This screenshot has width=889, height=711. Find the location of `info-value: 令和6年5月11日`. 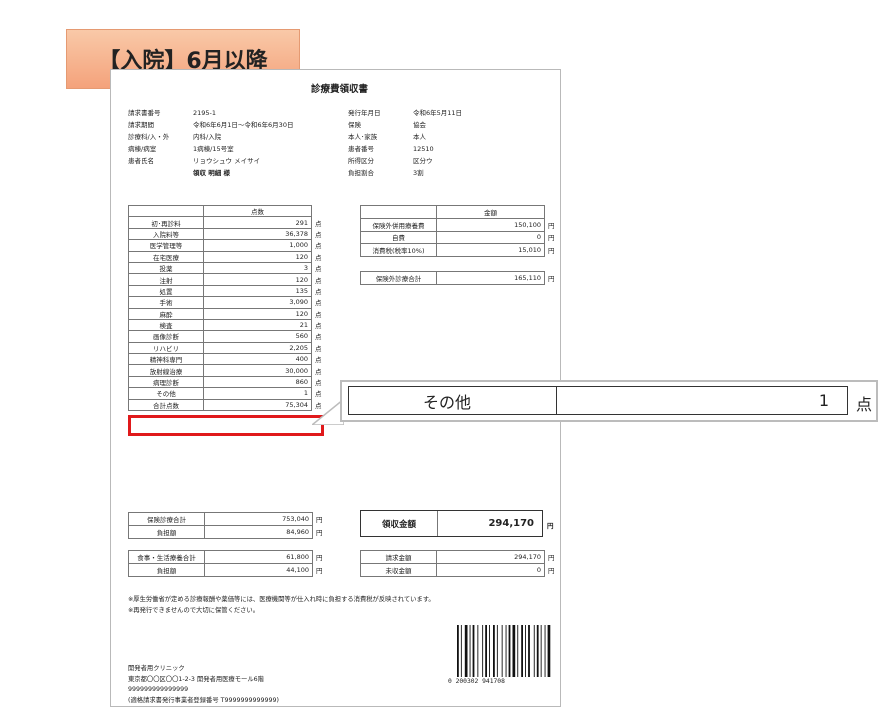

info-value: 令和6年5月11日 is located at coordinates (438, 113).